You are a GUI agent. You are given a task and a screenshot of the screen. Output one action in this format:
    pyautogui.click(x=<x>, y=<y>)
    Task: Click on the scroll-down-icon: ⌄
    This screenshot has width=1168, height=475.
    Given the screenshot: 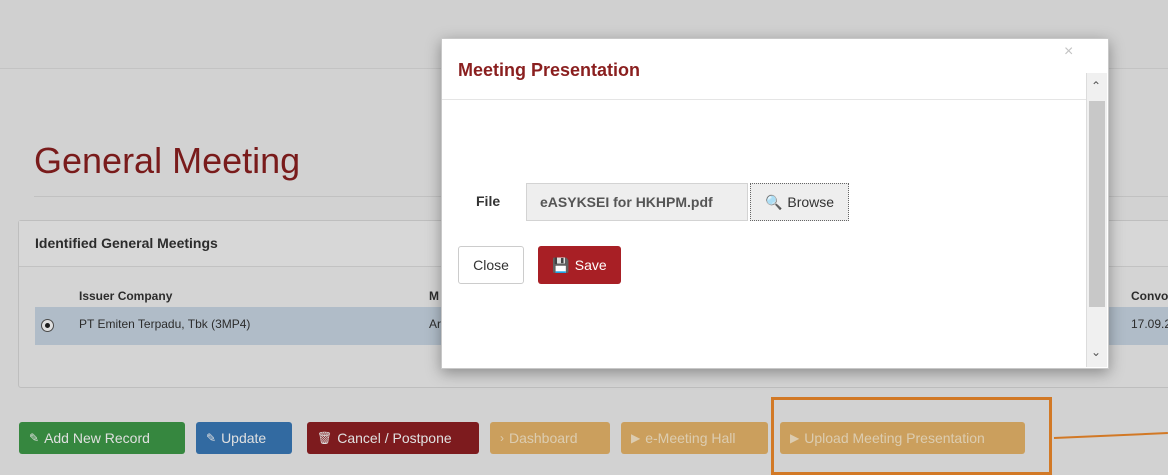 What is the action you would take?
    pyautogui.click(x=1096, y=352)
    